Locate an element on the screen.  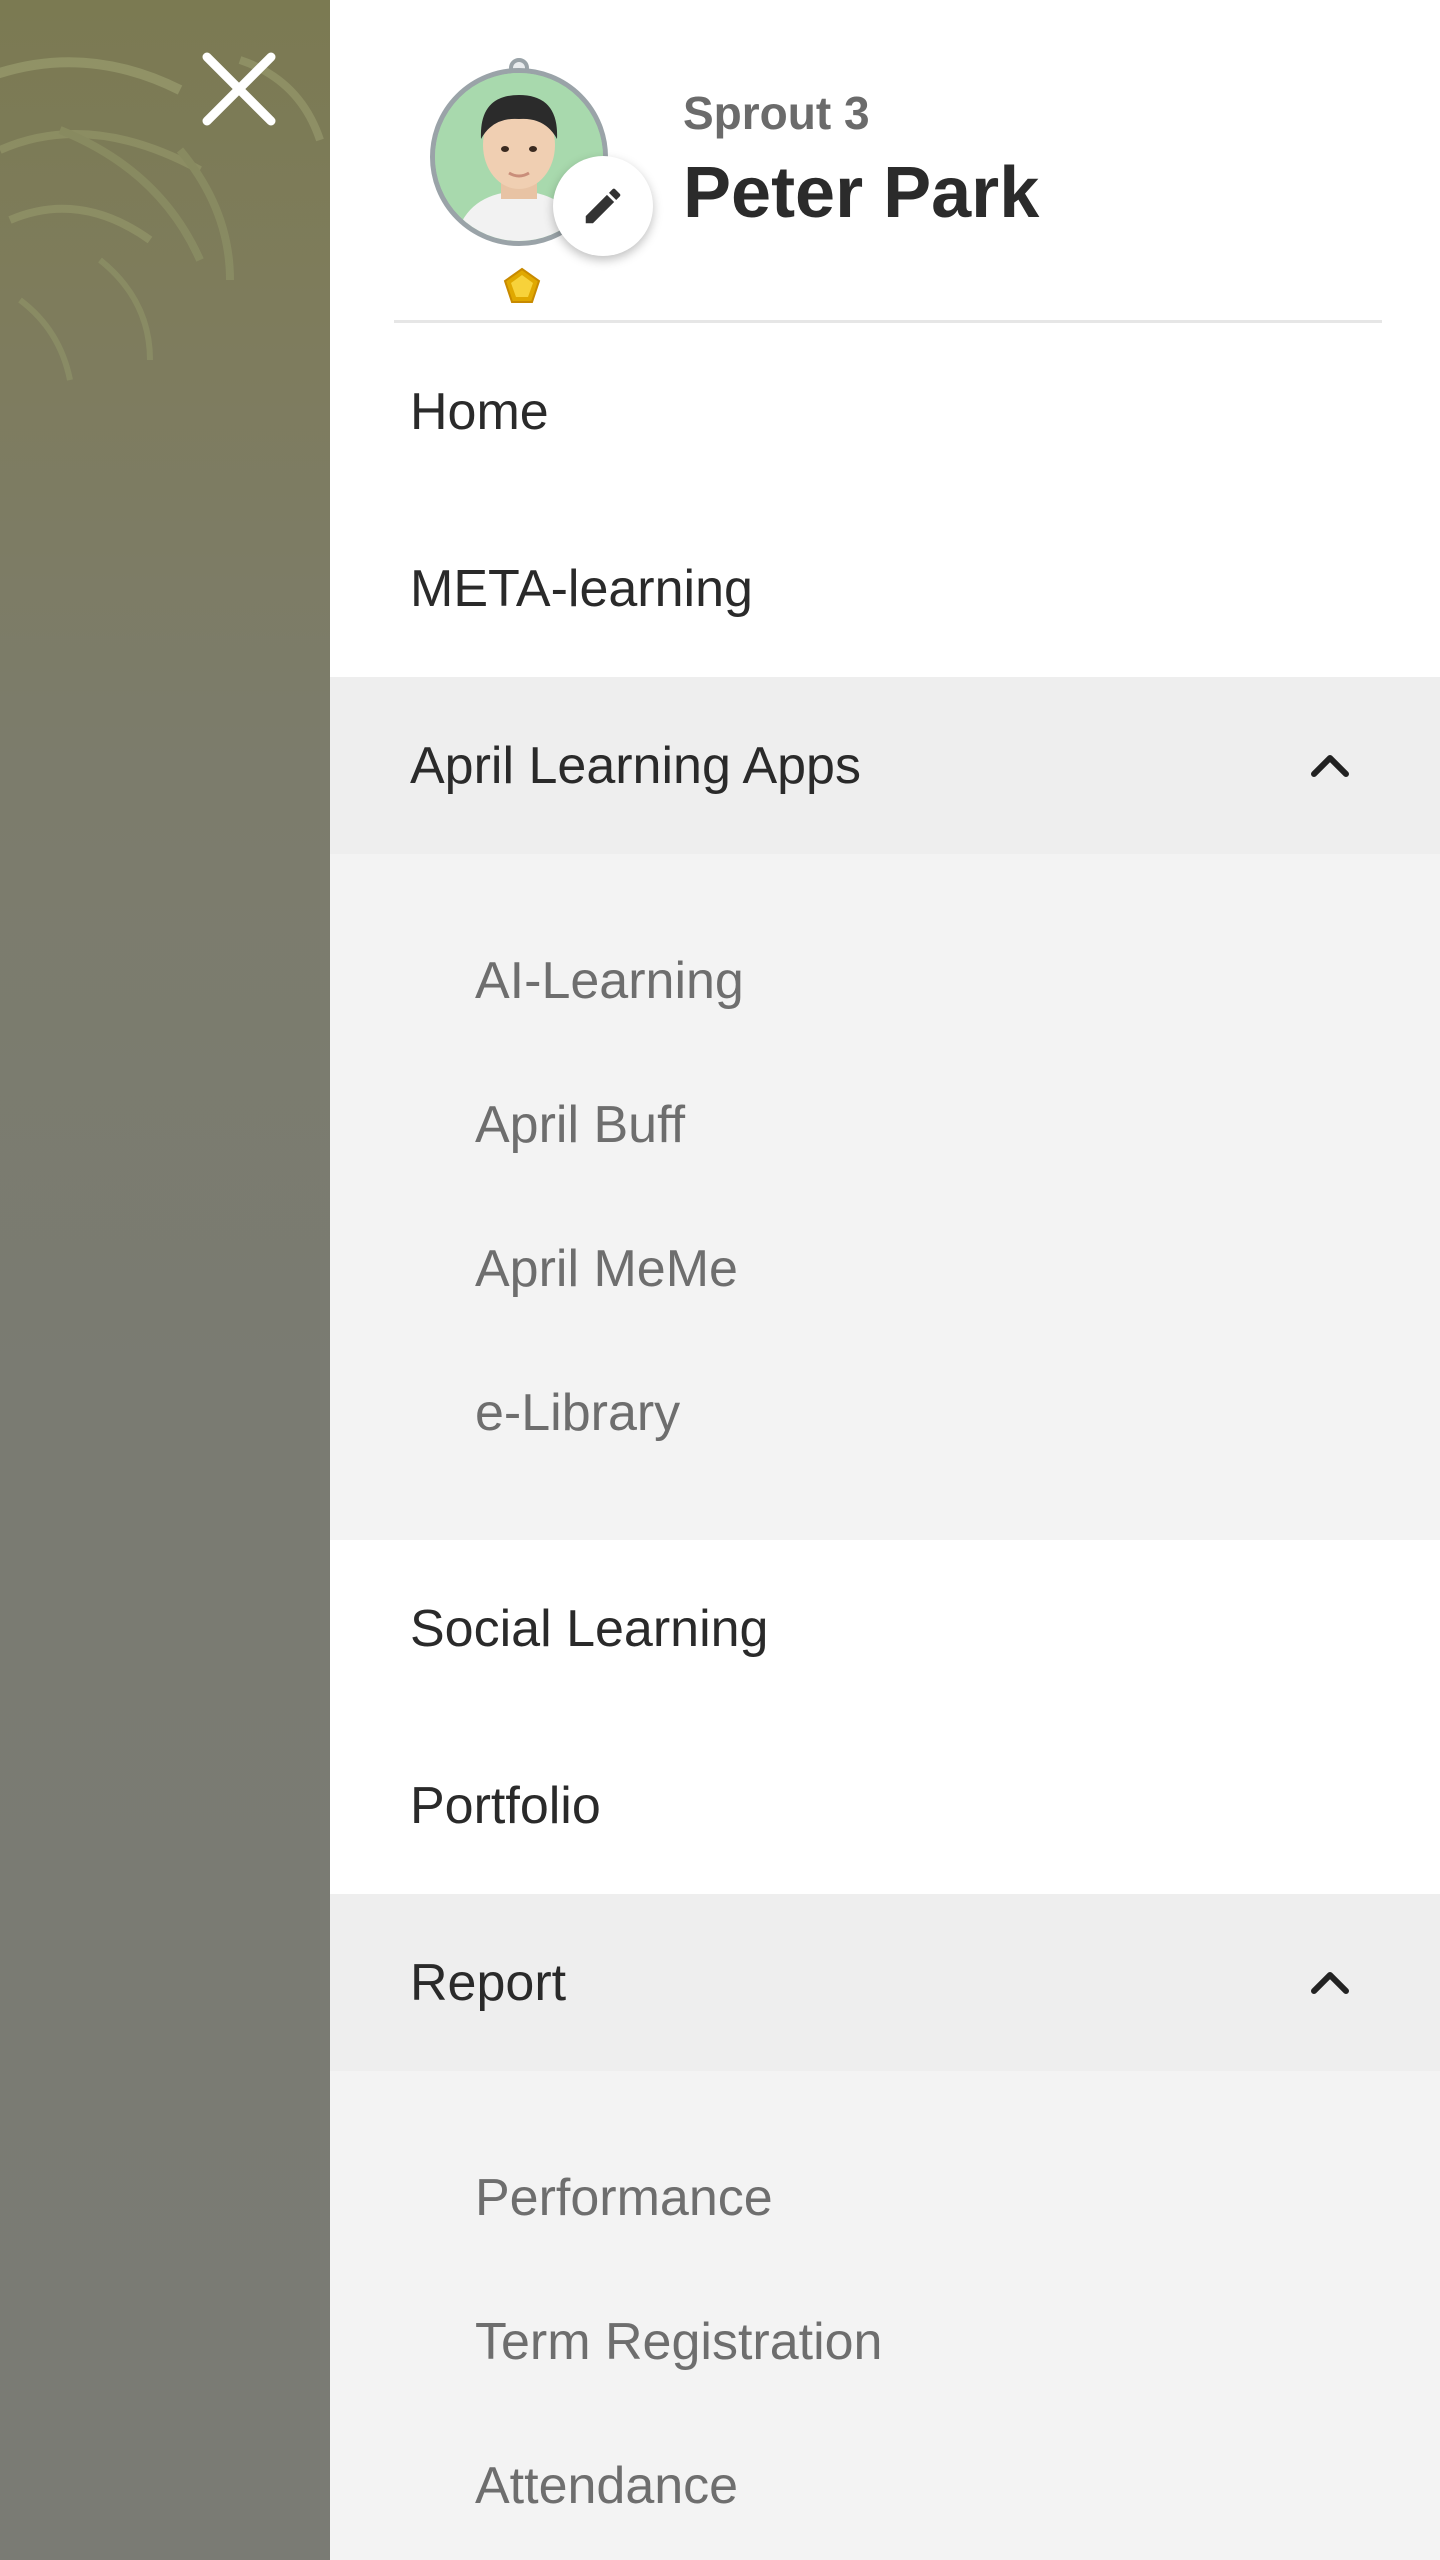
menu-item-label: April Learning Apps is located at coordinates (635, 765).